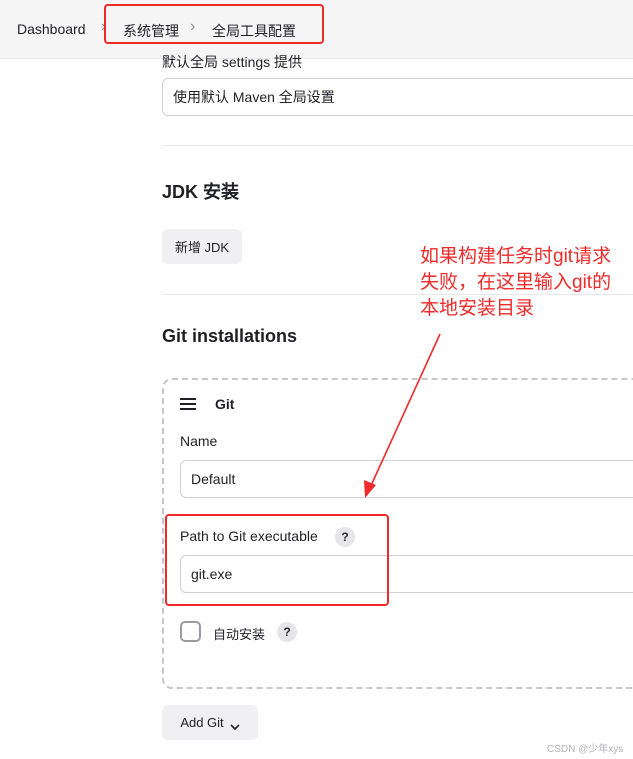 The height and width of the screenshot is (759, 633). Describe the element at coordinates (585, 749) in the screenshot. I see `watermark: CSDN @少年xys` at that location.